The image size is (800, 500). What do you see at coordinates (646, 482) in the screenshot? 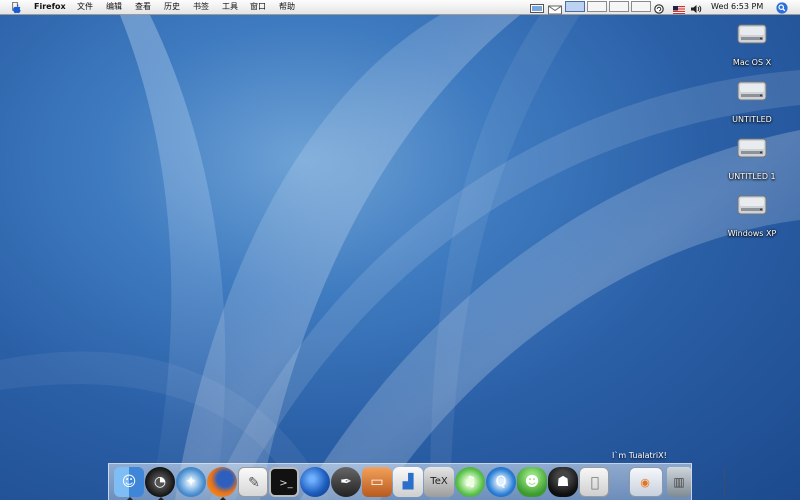
I see `dock-firefox-window-icon: ◉` at bounding box center [646, 482].